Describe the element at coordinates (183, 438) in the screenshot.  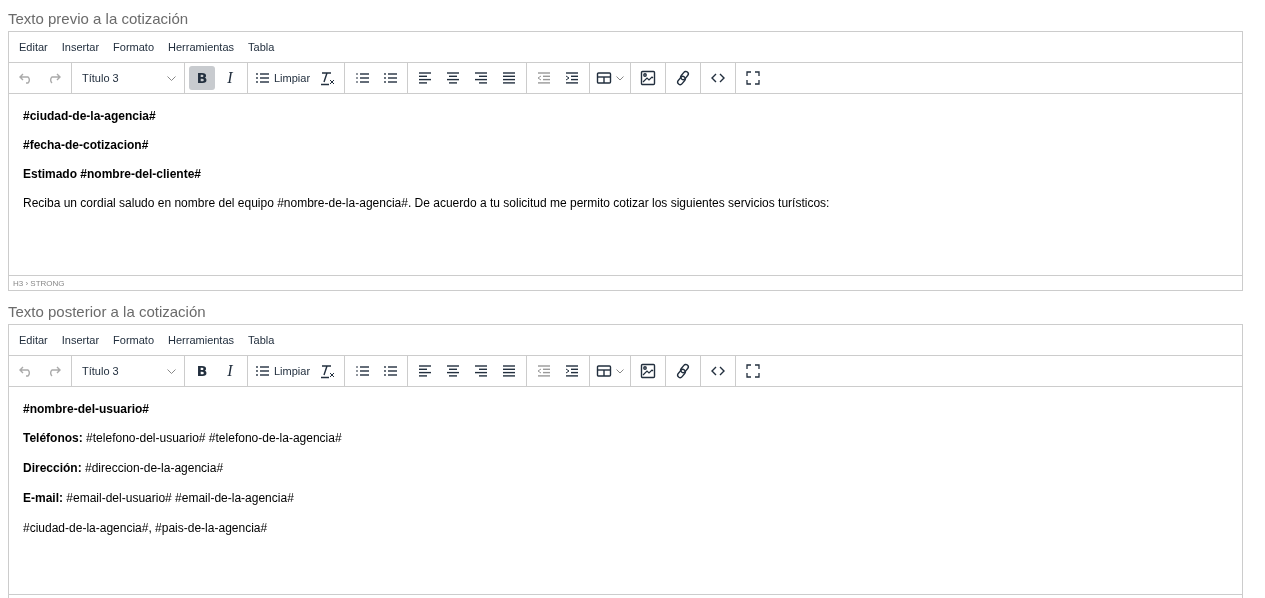
I see `paragraph-text: Teléfonos: #telefono-del-usuario# #telefono-de-la-agencia#` at that location.